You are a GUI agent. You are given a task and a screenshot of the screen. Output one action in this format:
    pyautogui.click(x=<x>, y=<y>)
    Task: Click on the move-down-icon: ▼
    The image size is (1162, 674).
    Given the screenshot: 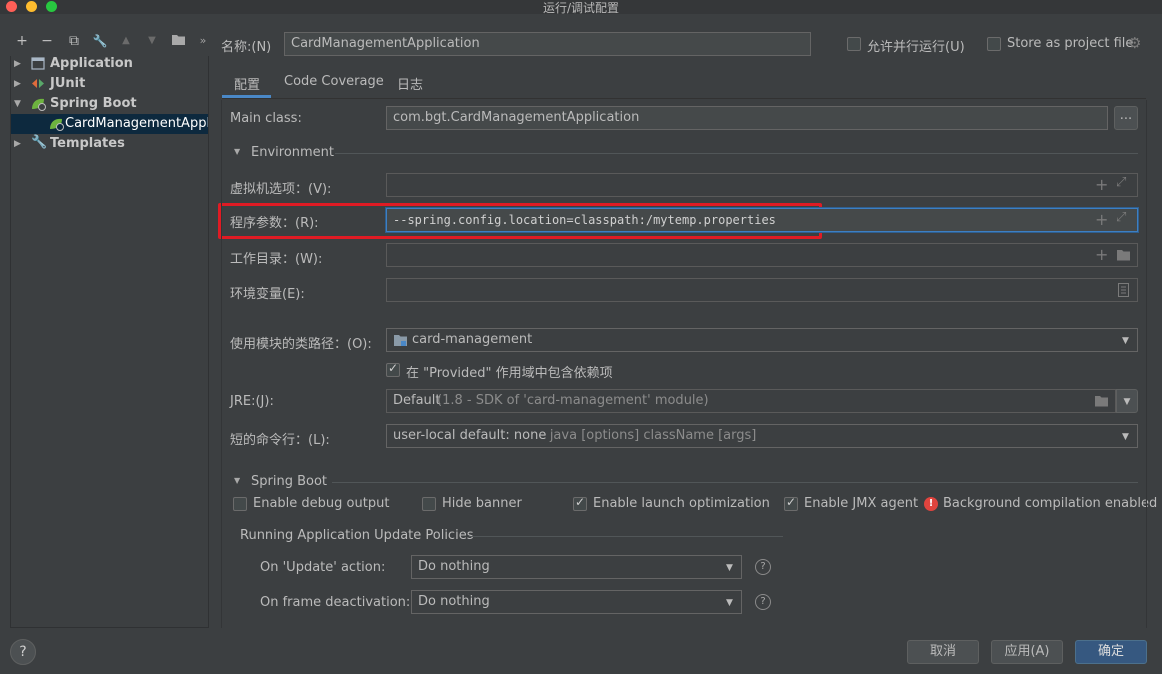 What is the action you would take?
    pyautogui.click(x=152, y=41)
    